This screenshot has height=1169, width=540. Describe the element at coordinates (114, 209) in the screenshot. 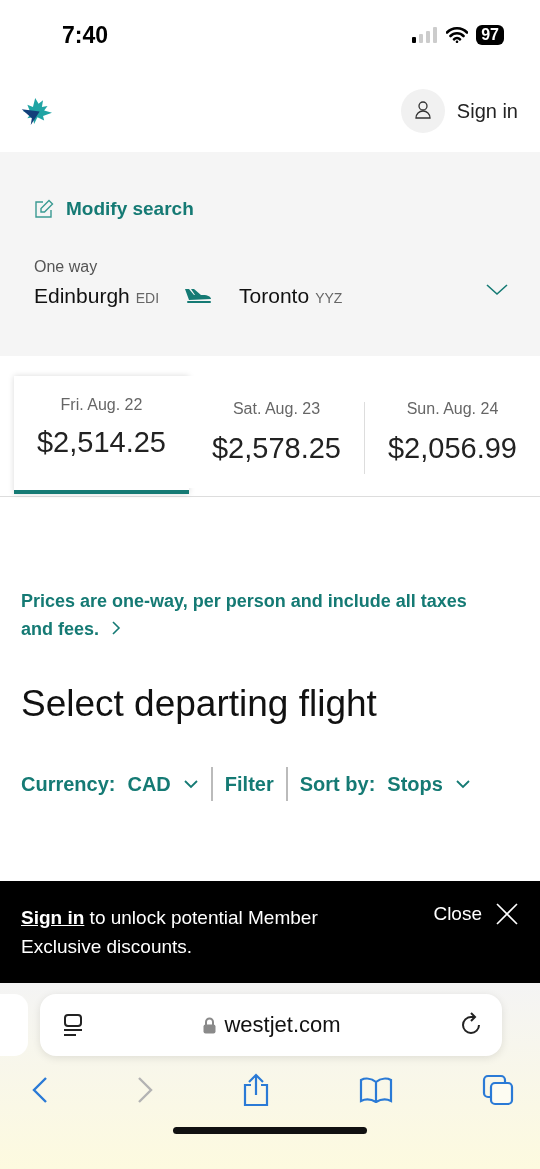

I see `modify-search-link: Modify search` at that location.